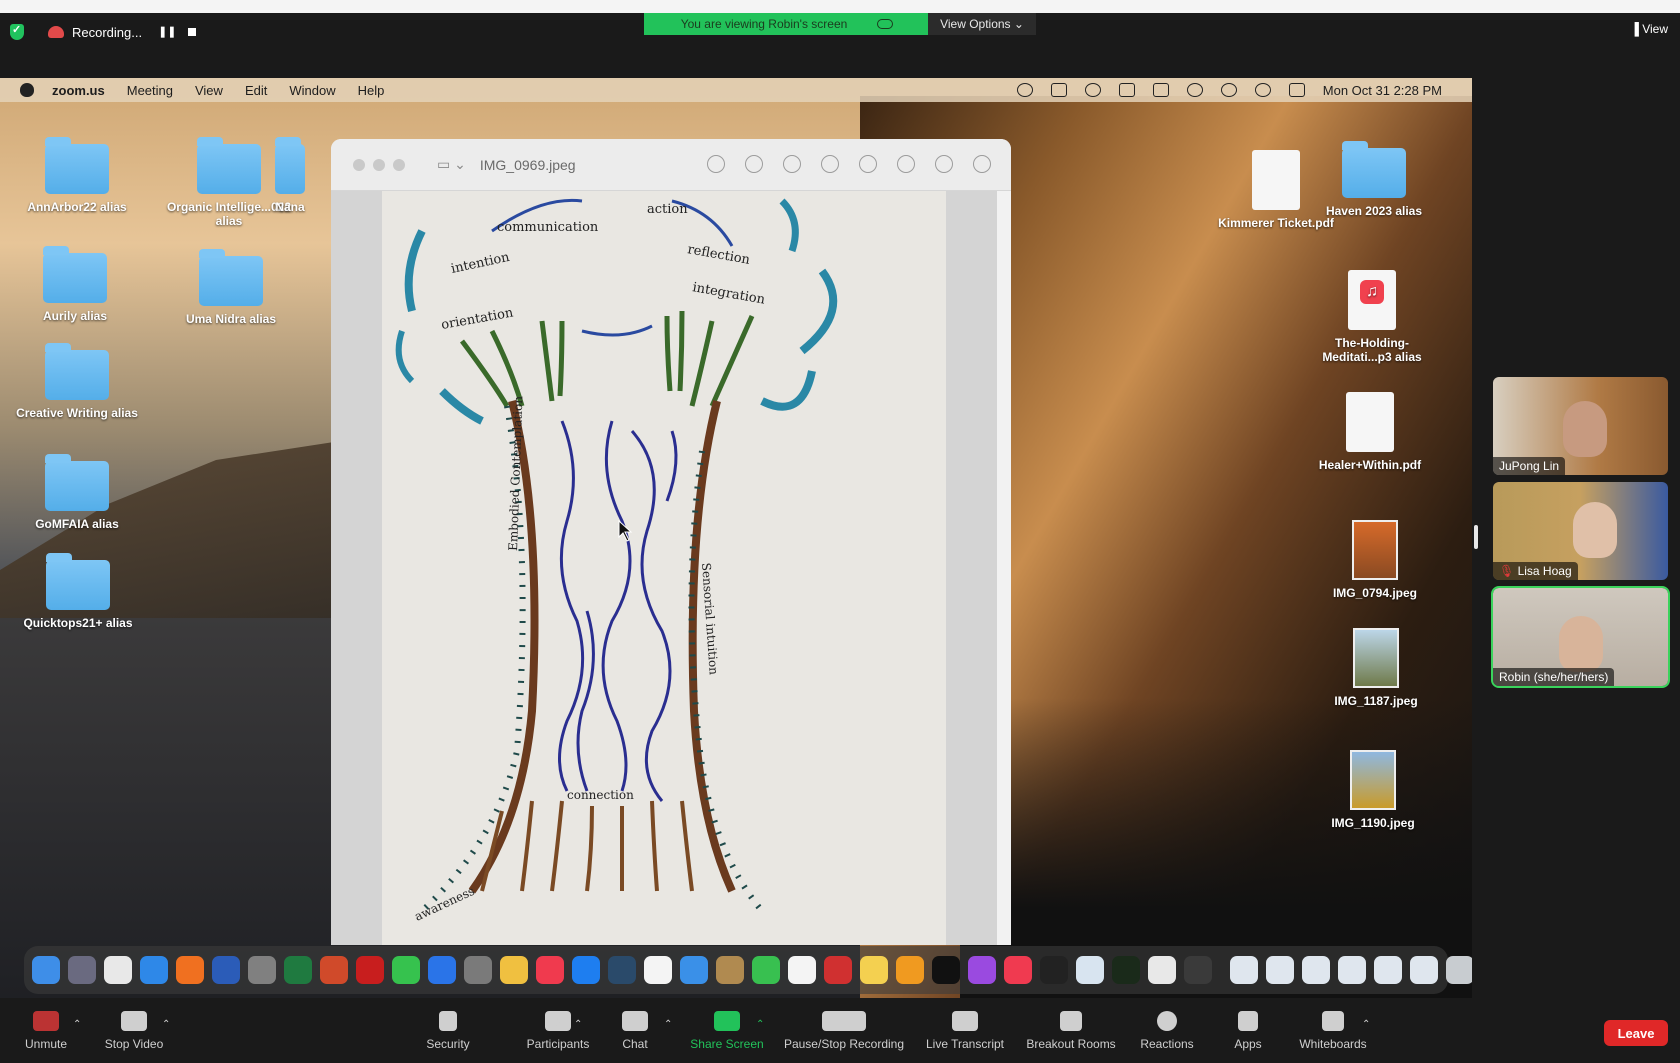 This screenshot has width=1680, height=1063. I want to click on reactions-button: Reactions, so click(1167, 1031).